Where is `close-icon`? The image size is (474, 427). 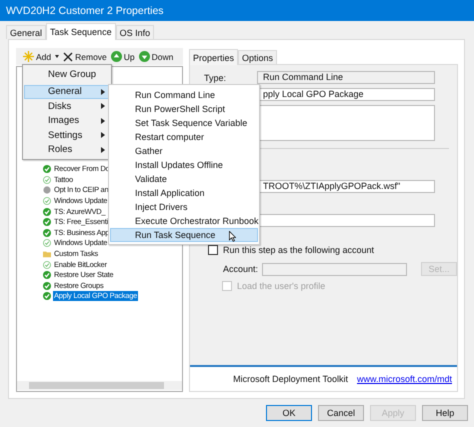 close-icon is located at coordinates (68, 57).